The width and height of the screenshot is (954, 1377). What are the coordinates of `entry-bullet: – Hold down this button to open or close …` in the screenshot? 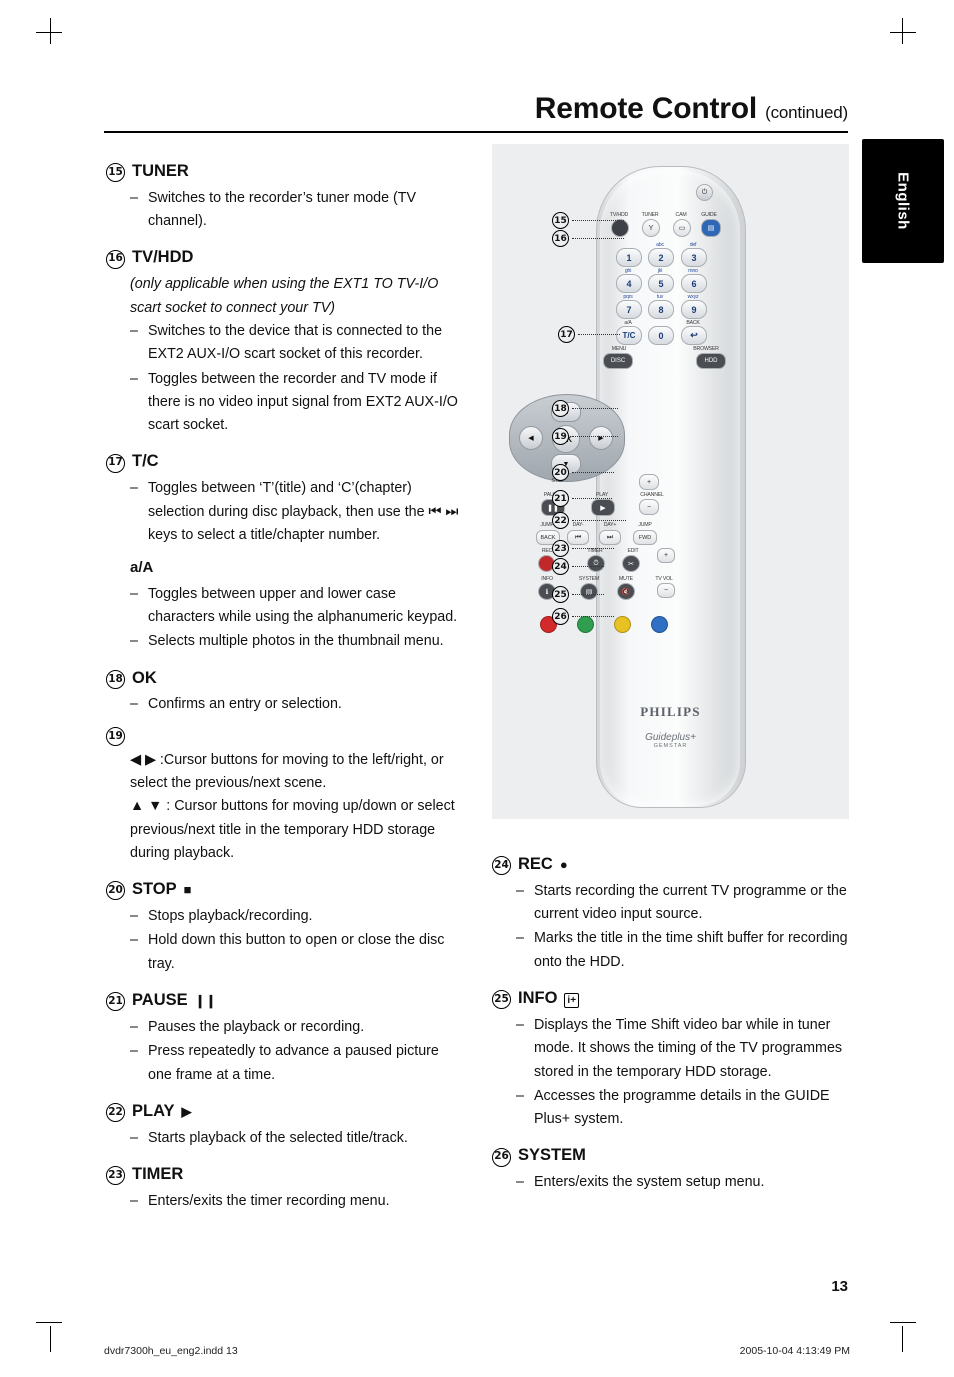 It's located at (298, 952).